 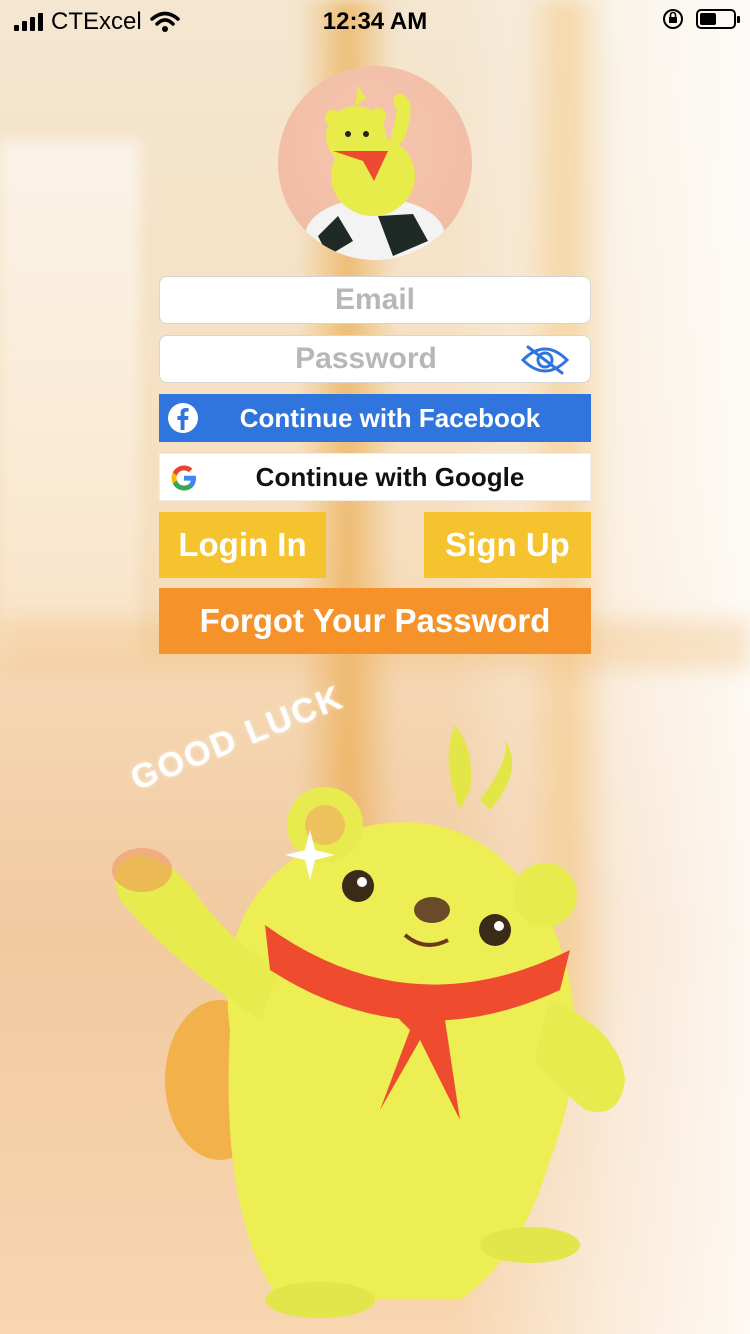 I want to click on status-bar: CTExcel 12:34 AM, so click(x=375, y=21).